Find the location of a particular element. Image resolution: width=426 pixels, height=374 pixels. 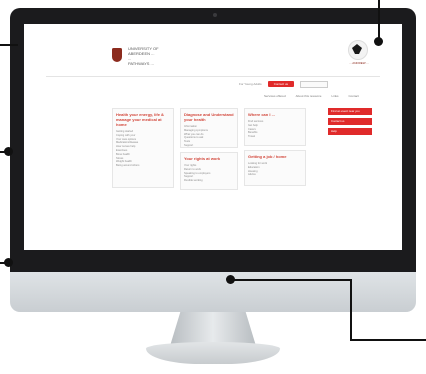

monitor-chin is located at coordinates (213, 292).